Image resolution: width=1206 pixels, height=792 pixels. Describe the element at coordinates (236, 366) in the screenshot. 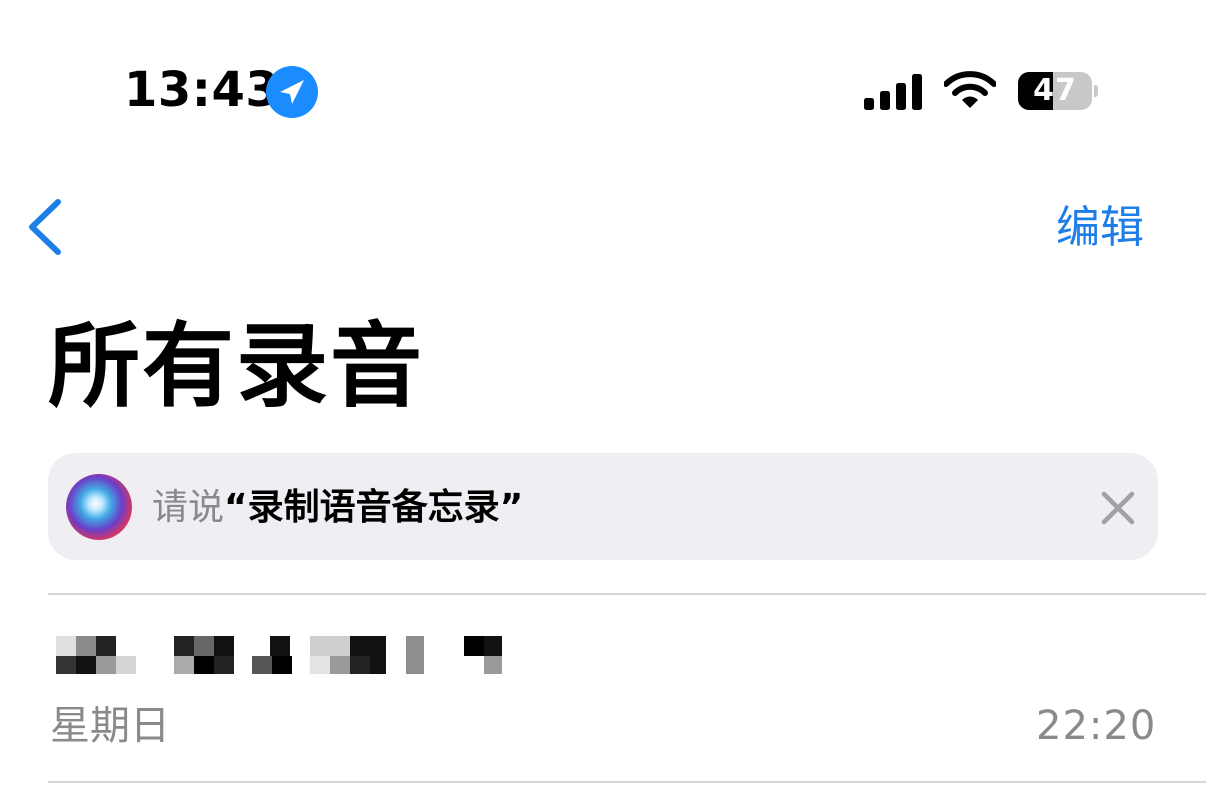

I see `page-title: 所有录音` at that location.